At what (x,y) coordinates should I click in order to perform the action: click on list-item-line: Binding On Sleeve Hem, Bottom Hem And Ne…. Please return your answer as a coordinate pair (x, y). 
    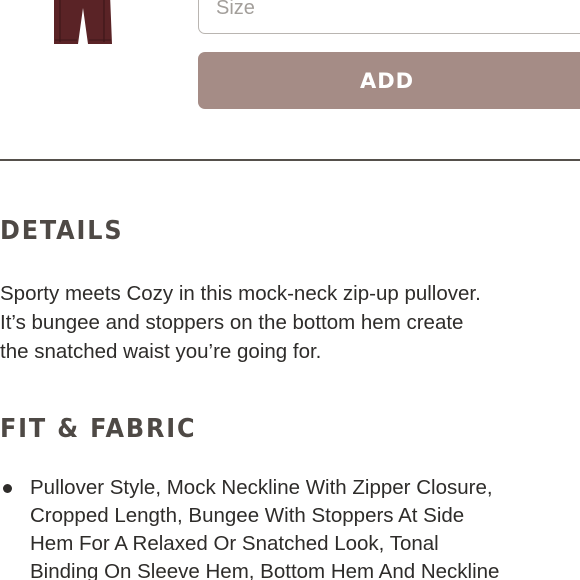
    Looking at the image, I should click on (265, 570).